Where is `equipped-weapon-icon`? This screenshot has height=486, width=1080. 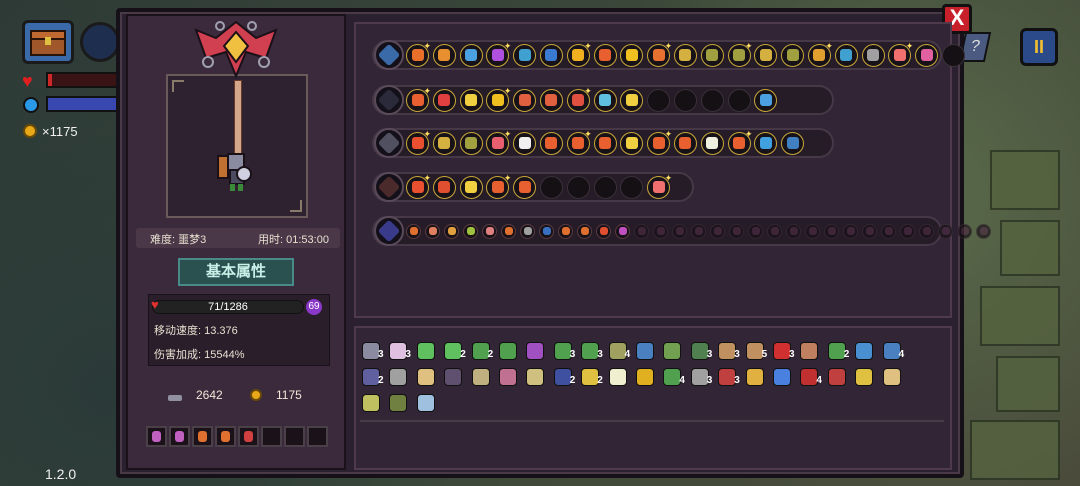
equipped-weapon-icon is located at coordinates (100, 42).